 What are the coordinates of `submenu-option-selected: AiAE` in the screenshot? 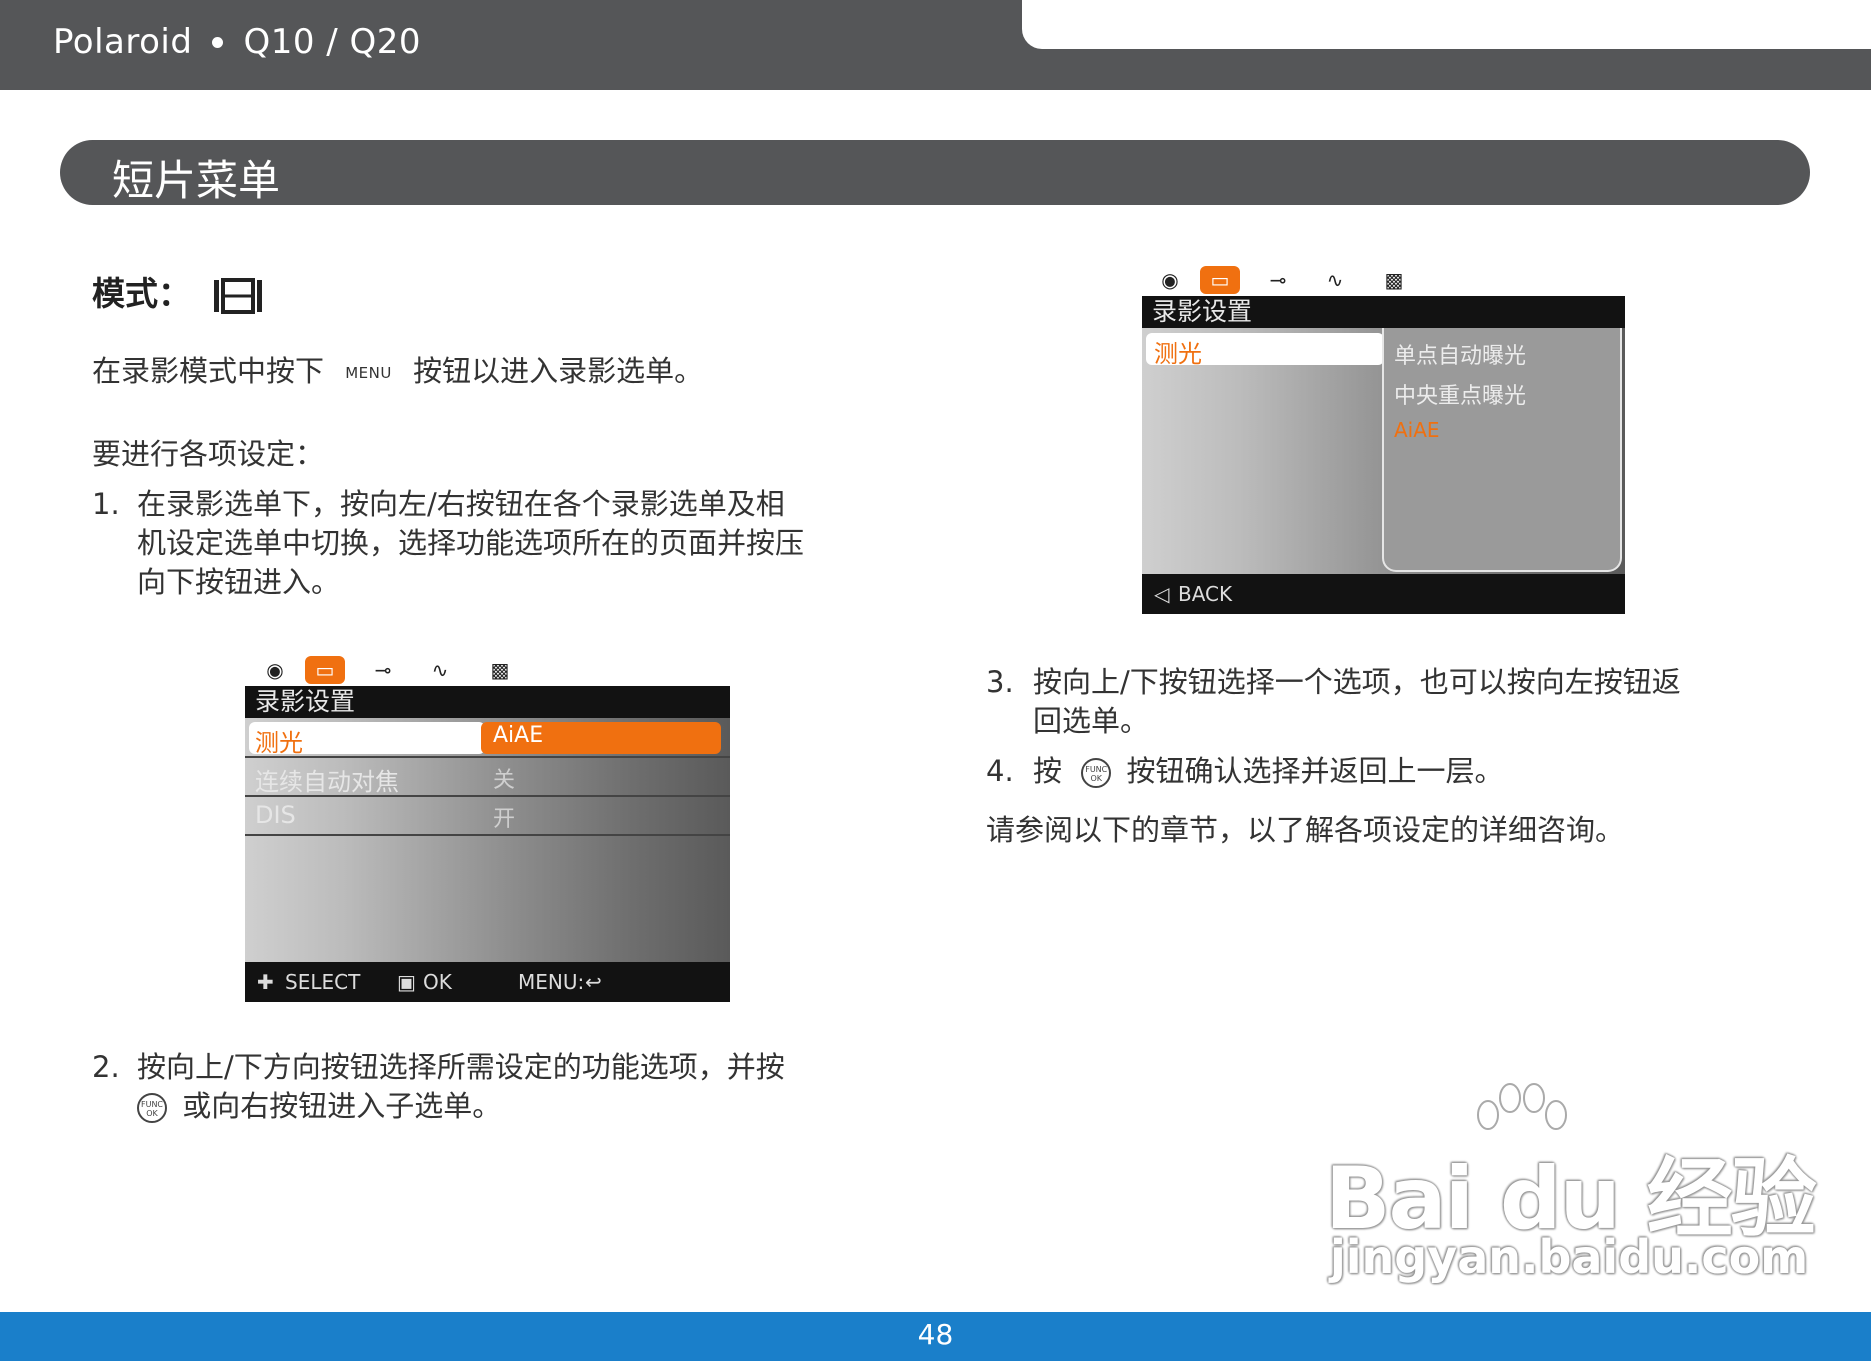 It's located at (1417, 430).